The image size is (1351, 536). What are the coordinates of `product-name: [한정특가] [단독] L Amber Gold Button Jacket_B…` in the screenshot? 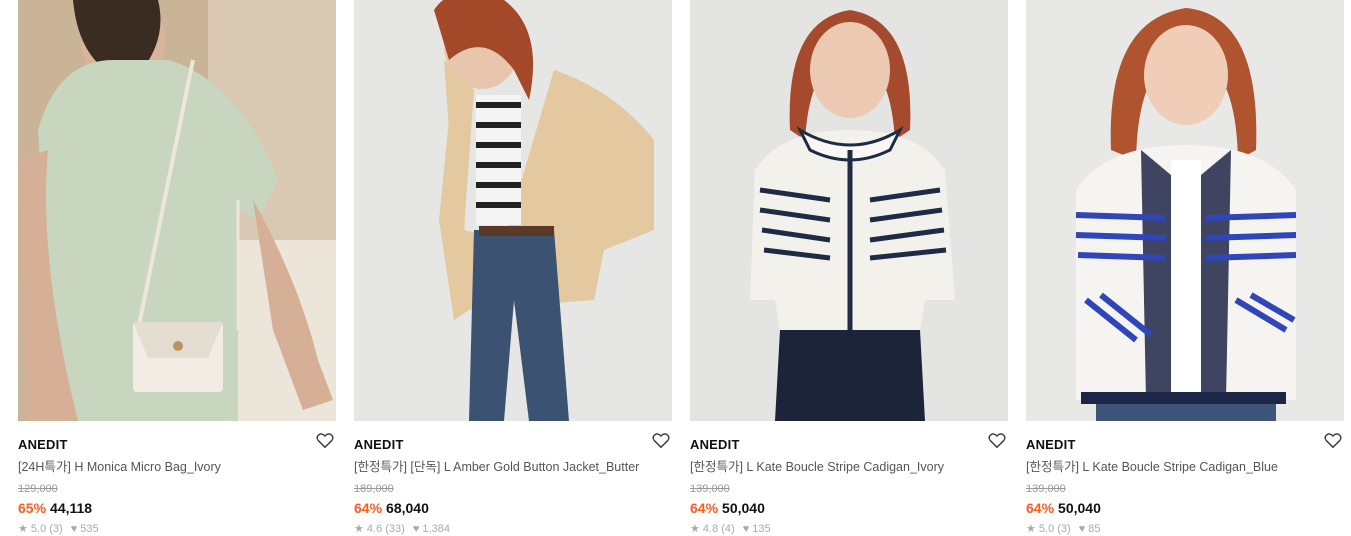 It's located at (513, 467).